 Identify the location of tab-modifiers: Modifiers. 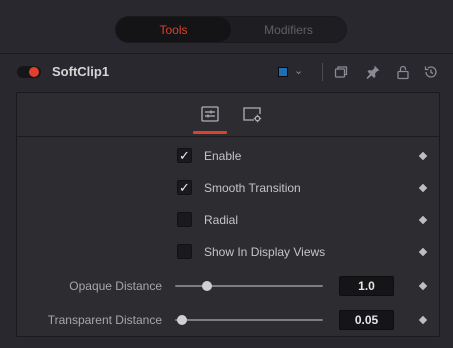
(288, 29).